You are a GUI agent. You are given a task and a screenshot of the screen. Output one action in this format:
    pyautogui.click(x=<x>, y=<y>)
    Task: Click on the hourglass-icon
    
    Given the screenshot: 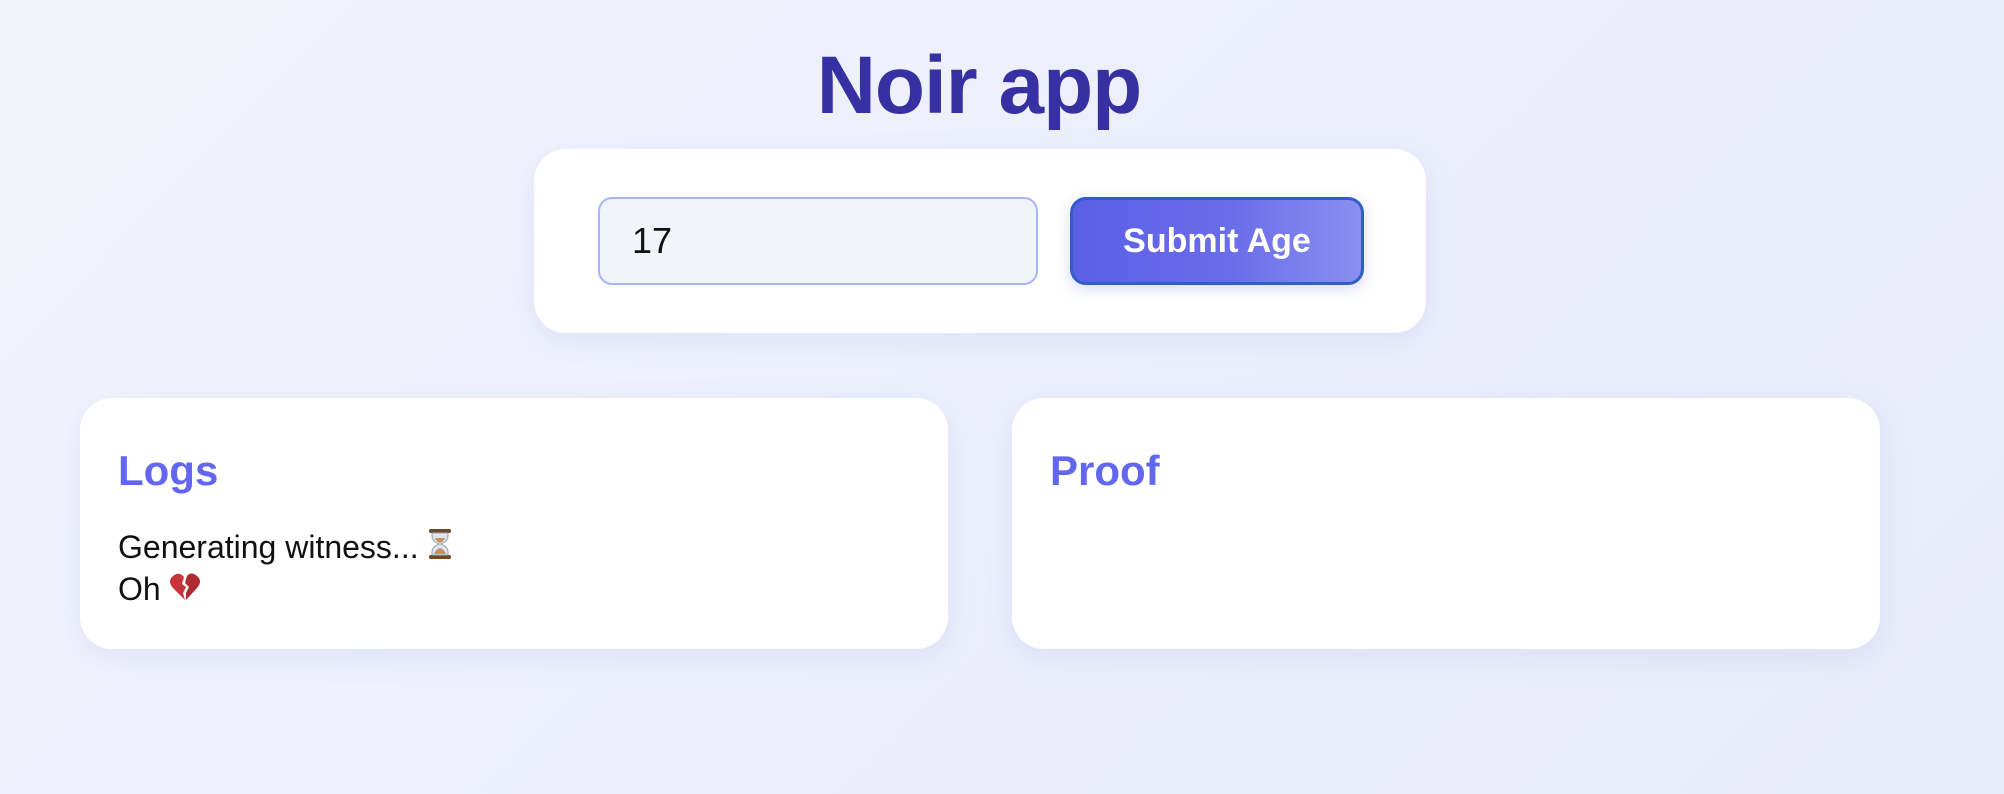 What is the action you would take?
    pyautogui.click(x=440, y=544)
    